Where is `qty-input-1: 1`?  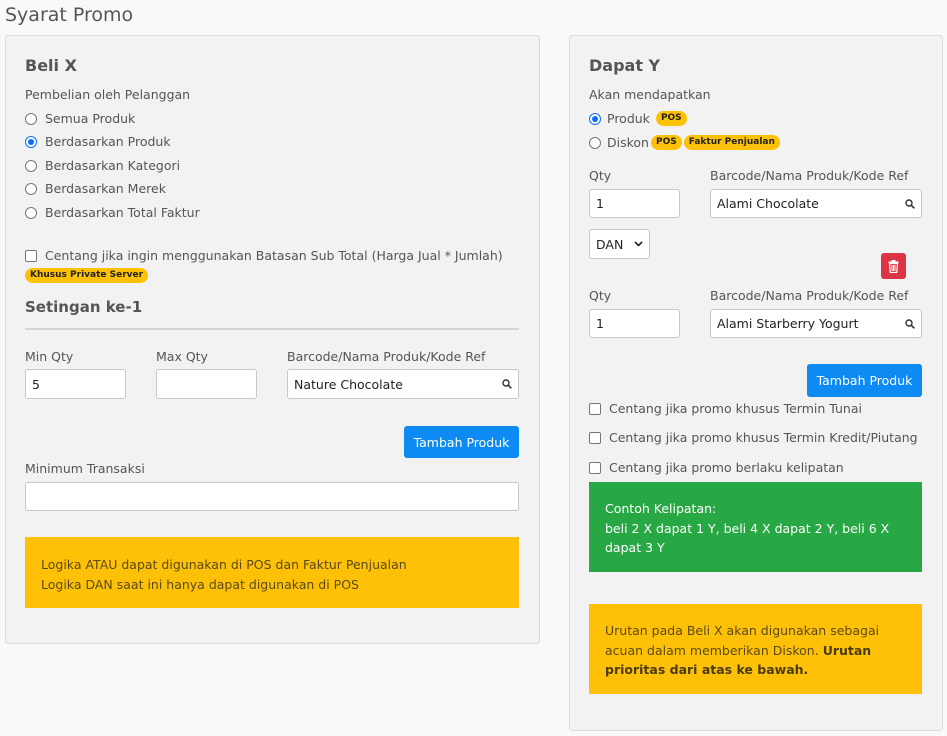
qty-input-1: 1 is located at coordinates (634, 203).